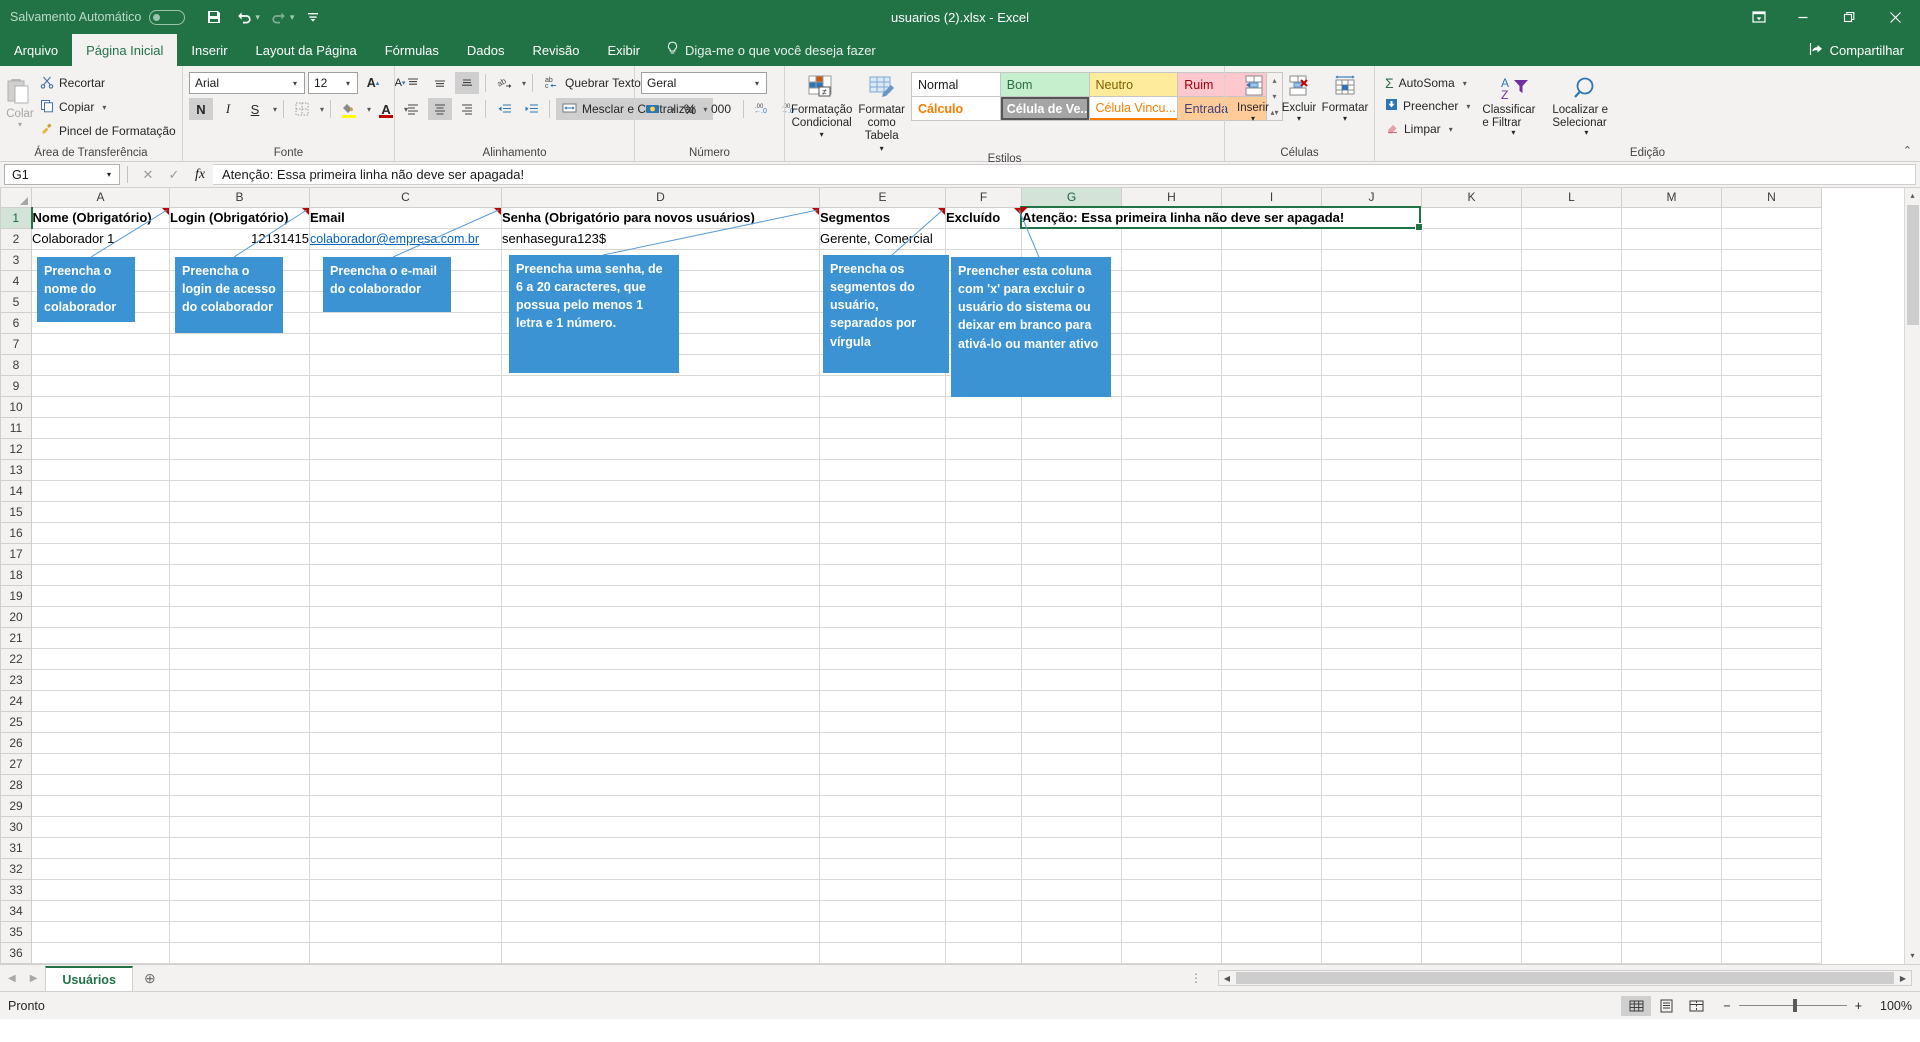  Describe the element at coordinates (239, 218) in the screenshot. I see `cell-B1: Login (Obrigatório)` at that location.